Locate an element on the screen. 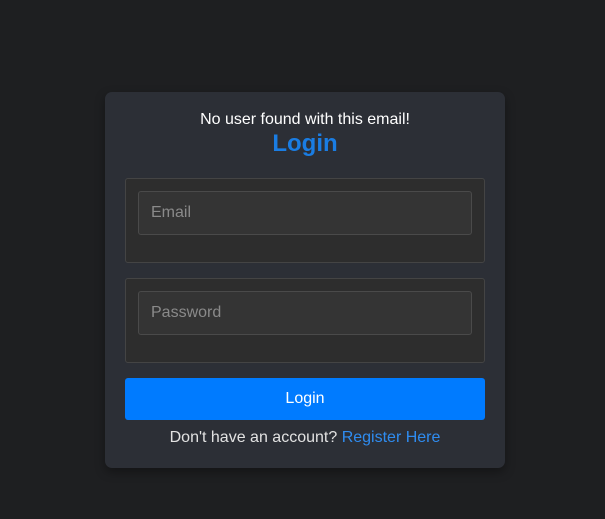 The height and width of the screenshot is (519, 605). page-title: Login is located at coordinates (305, 143).